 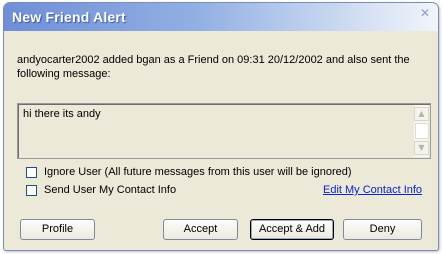 I want to click on close-icon: ✕, so click(x=425, y=13).